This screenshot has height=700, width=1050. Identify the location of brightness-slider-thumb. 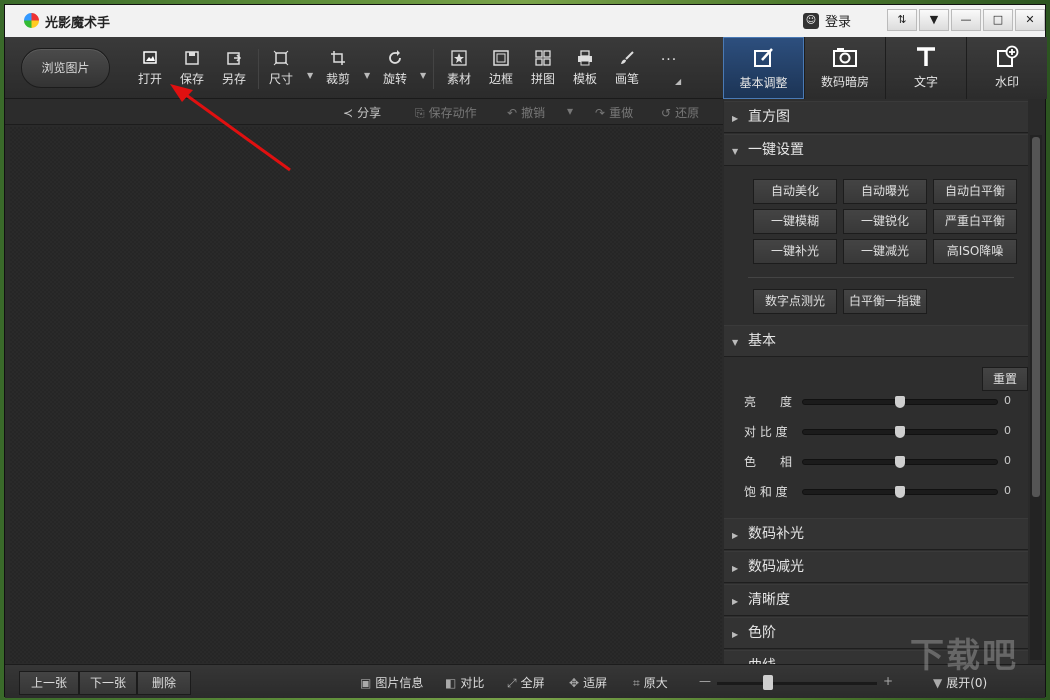
(900, 402).